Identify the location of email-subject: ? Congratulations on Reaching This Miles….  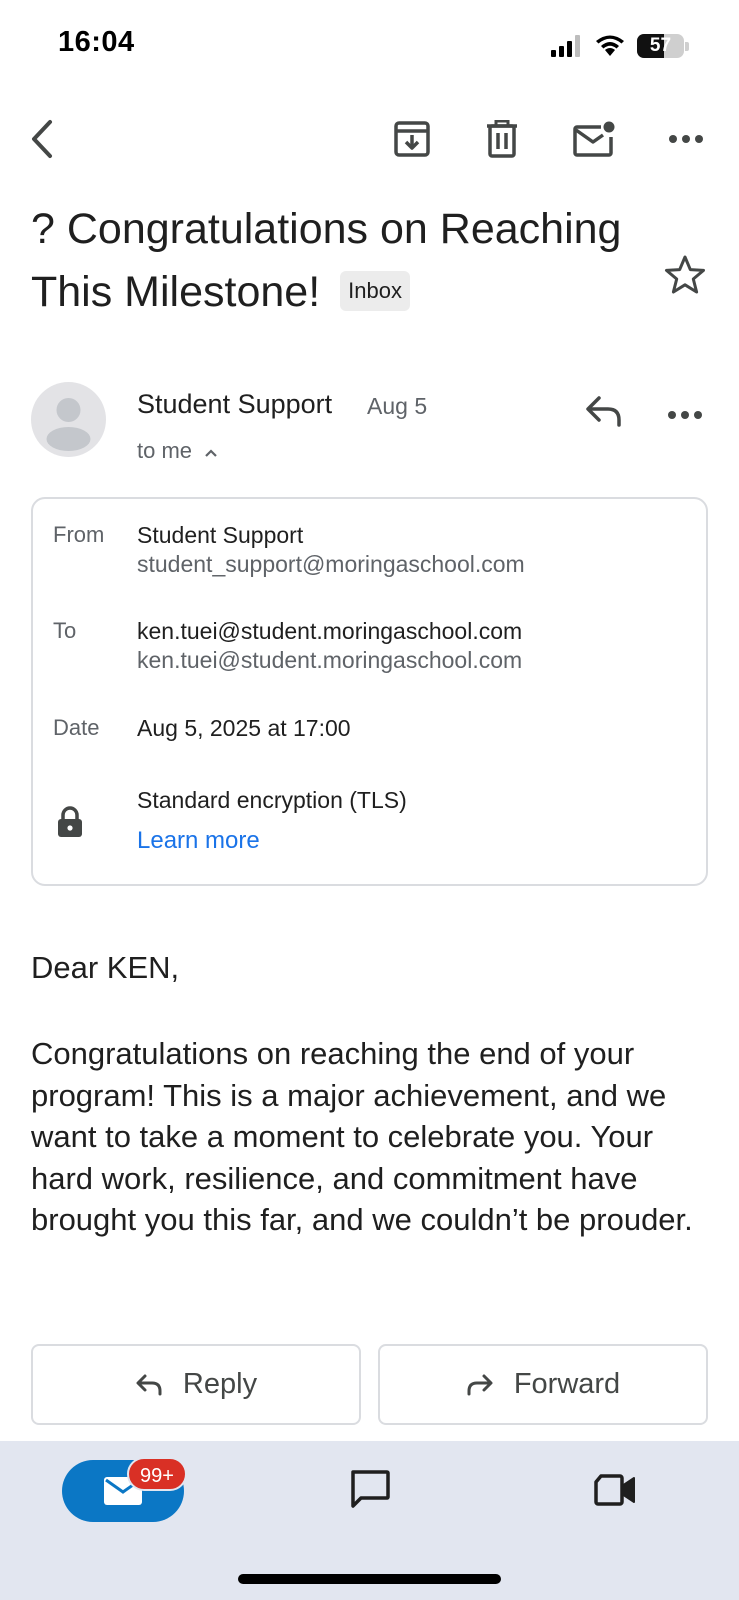
(331, 261).